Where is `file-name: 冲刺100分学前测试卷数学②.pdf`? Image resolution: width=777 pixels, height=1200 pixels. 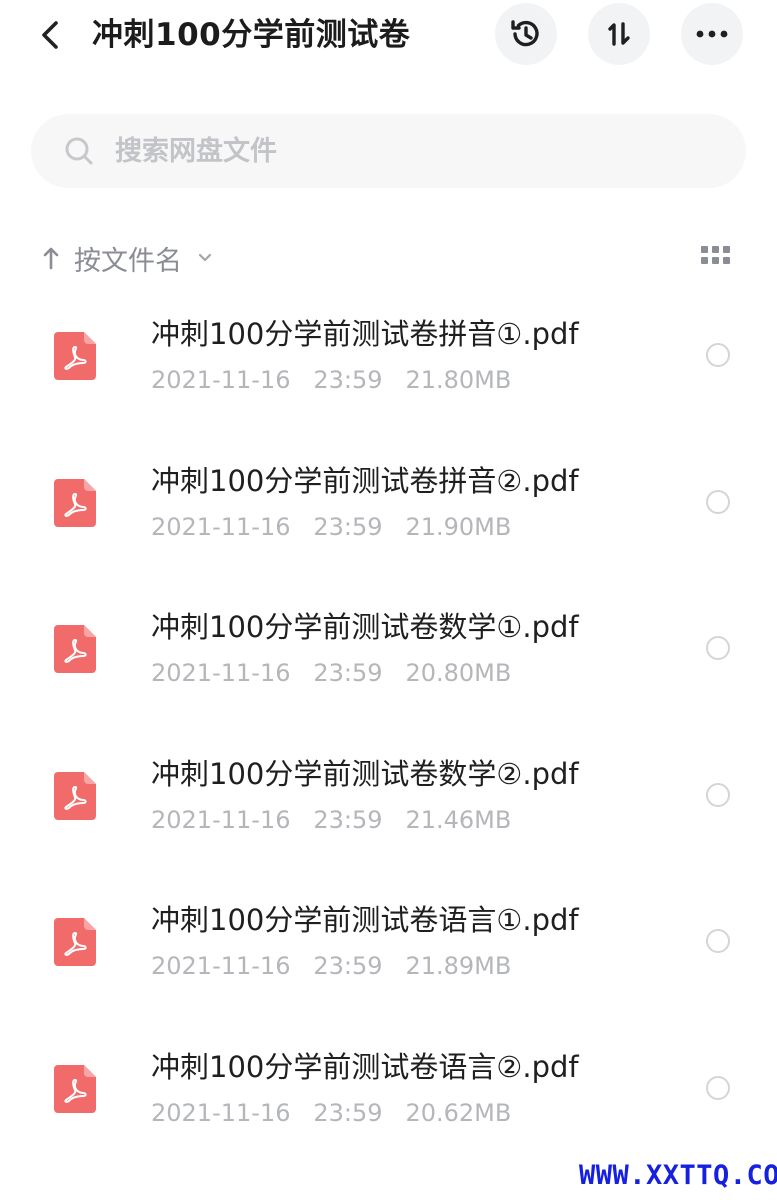 file-name: 冲刺100分学前测试卷数学②.pdf is located at coordinates (365, 774).